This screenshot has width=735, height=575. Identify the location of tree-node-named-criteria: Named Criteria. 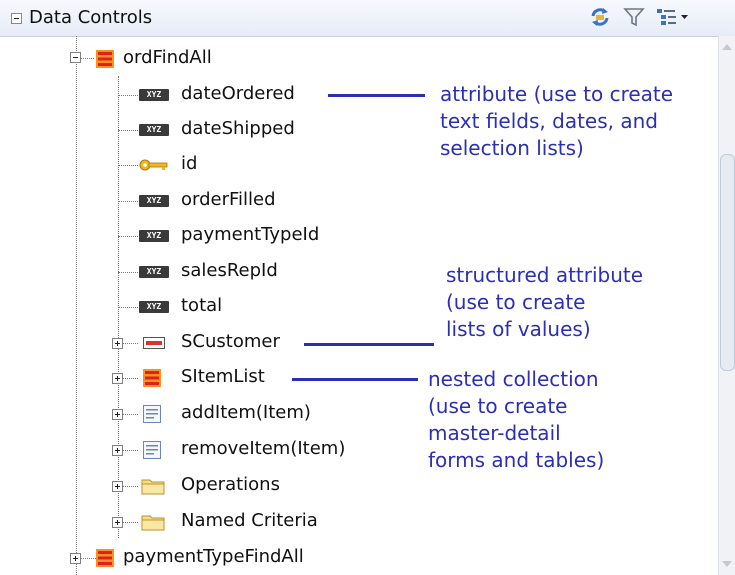
(200, 522).